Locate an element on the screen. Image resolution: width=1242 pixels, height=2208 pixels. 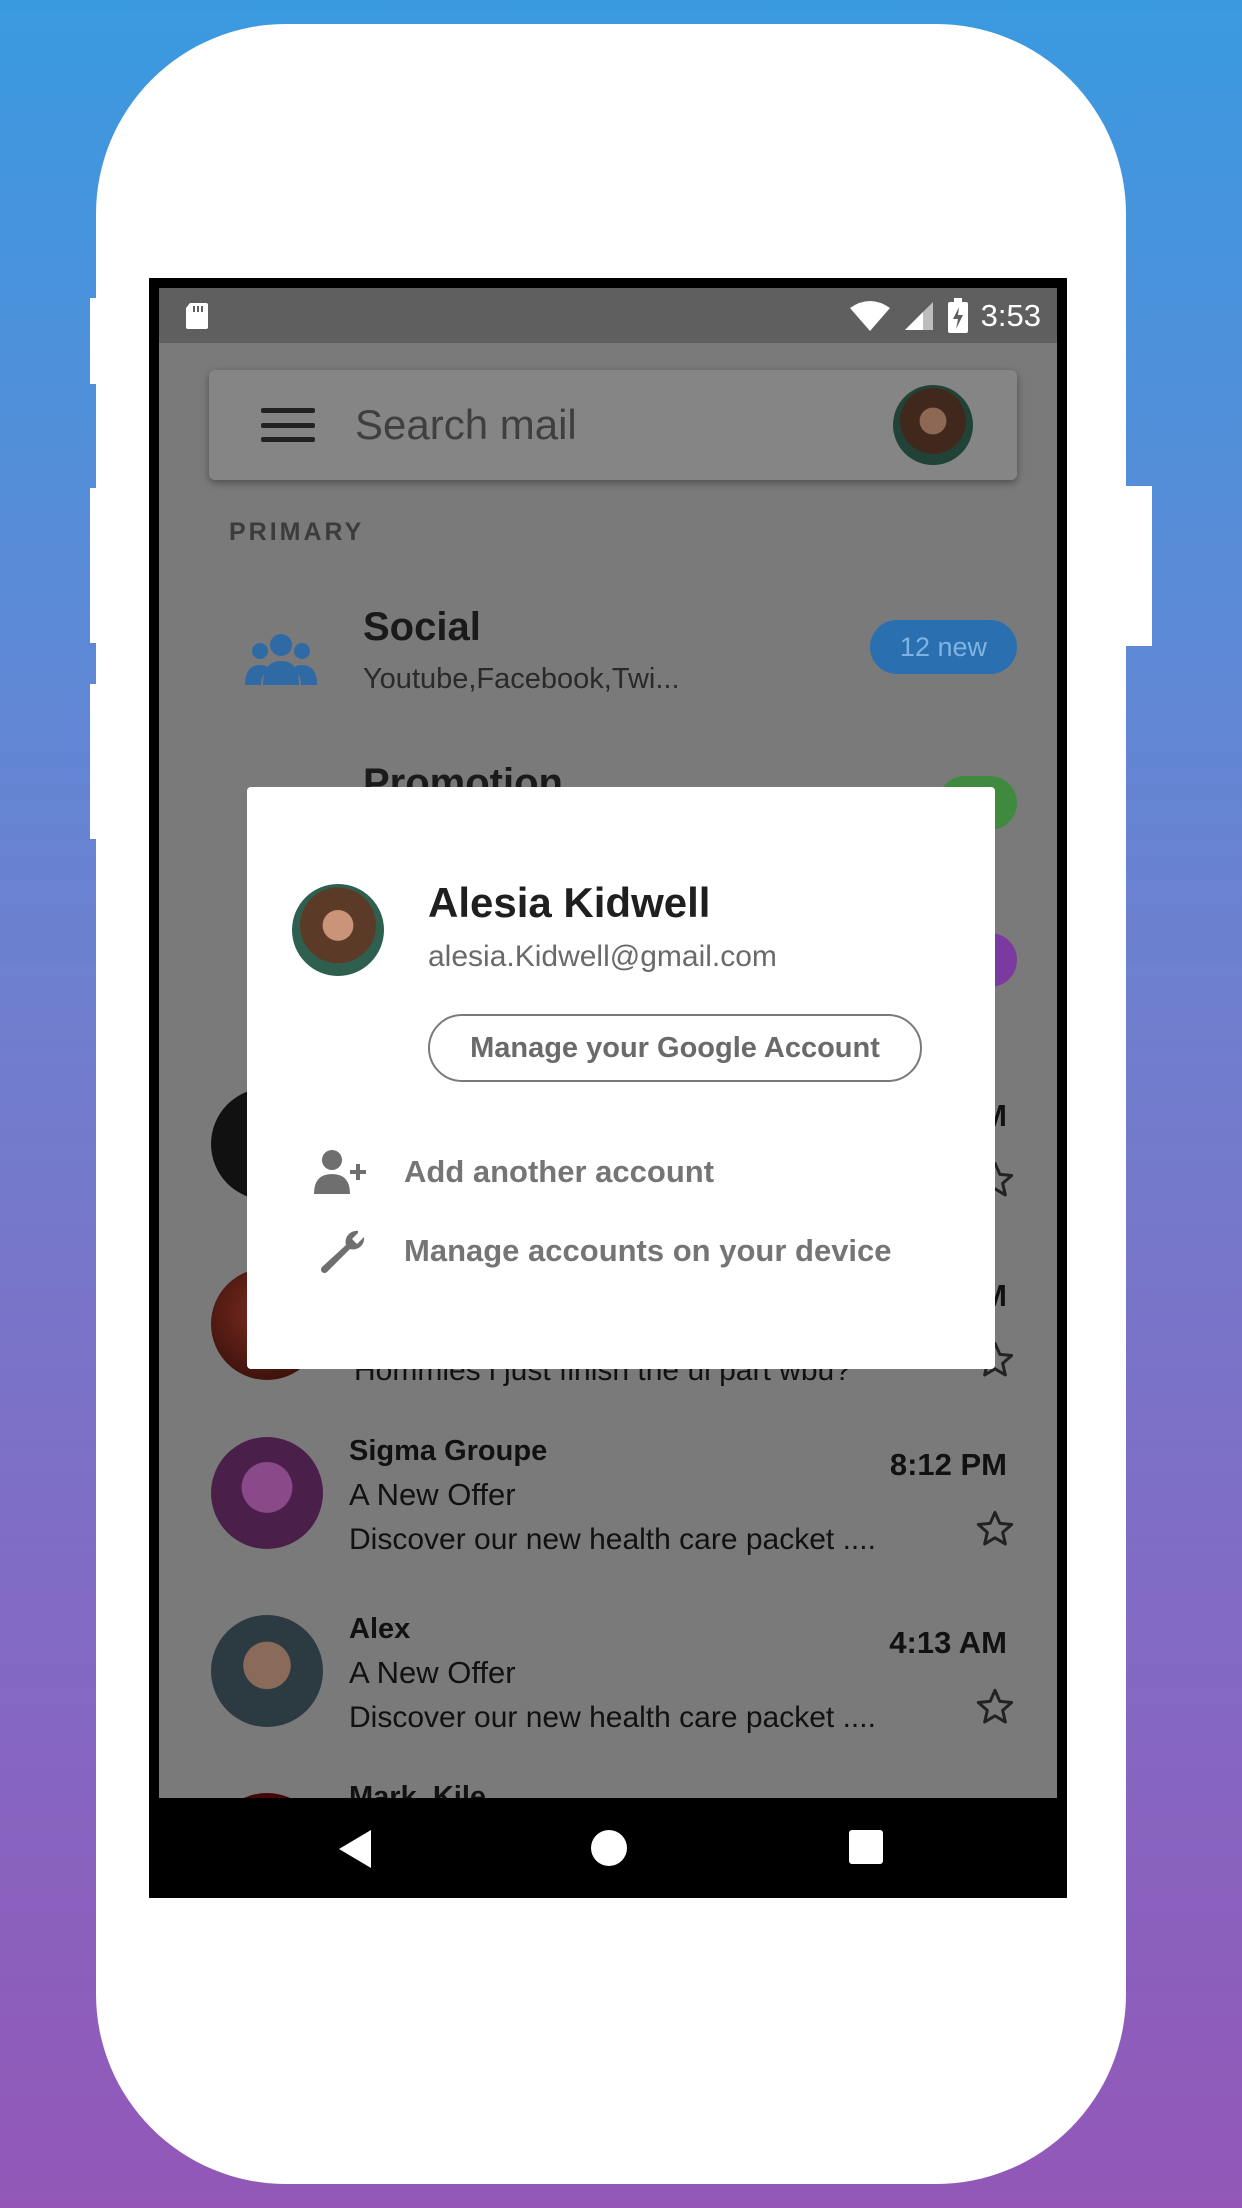
mail-time: 8:12 PM is located at coordinates (948, 1464).